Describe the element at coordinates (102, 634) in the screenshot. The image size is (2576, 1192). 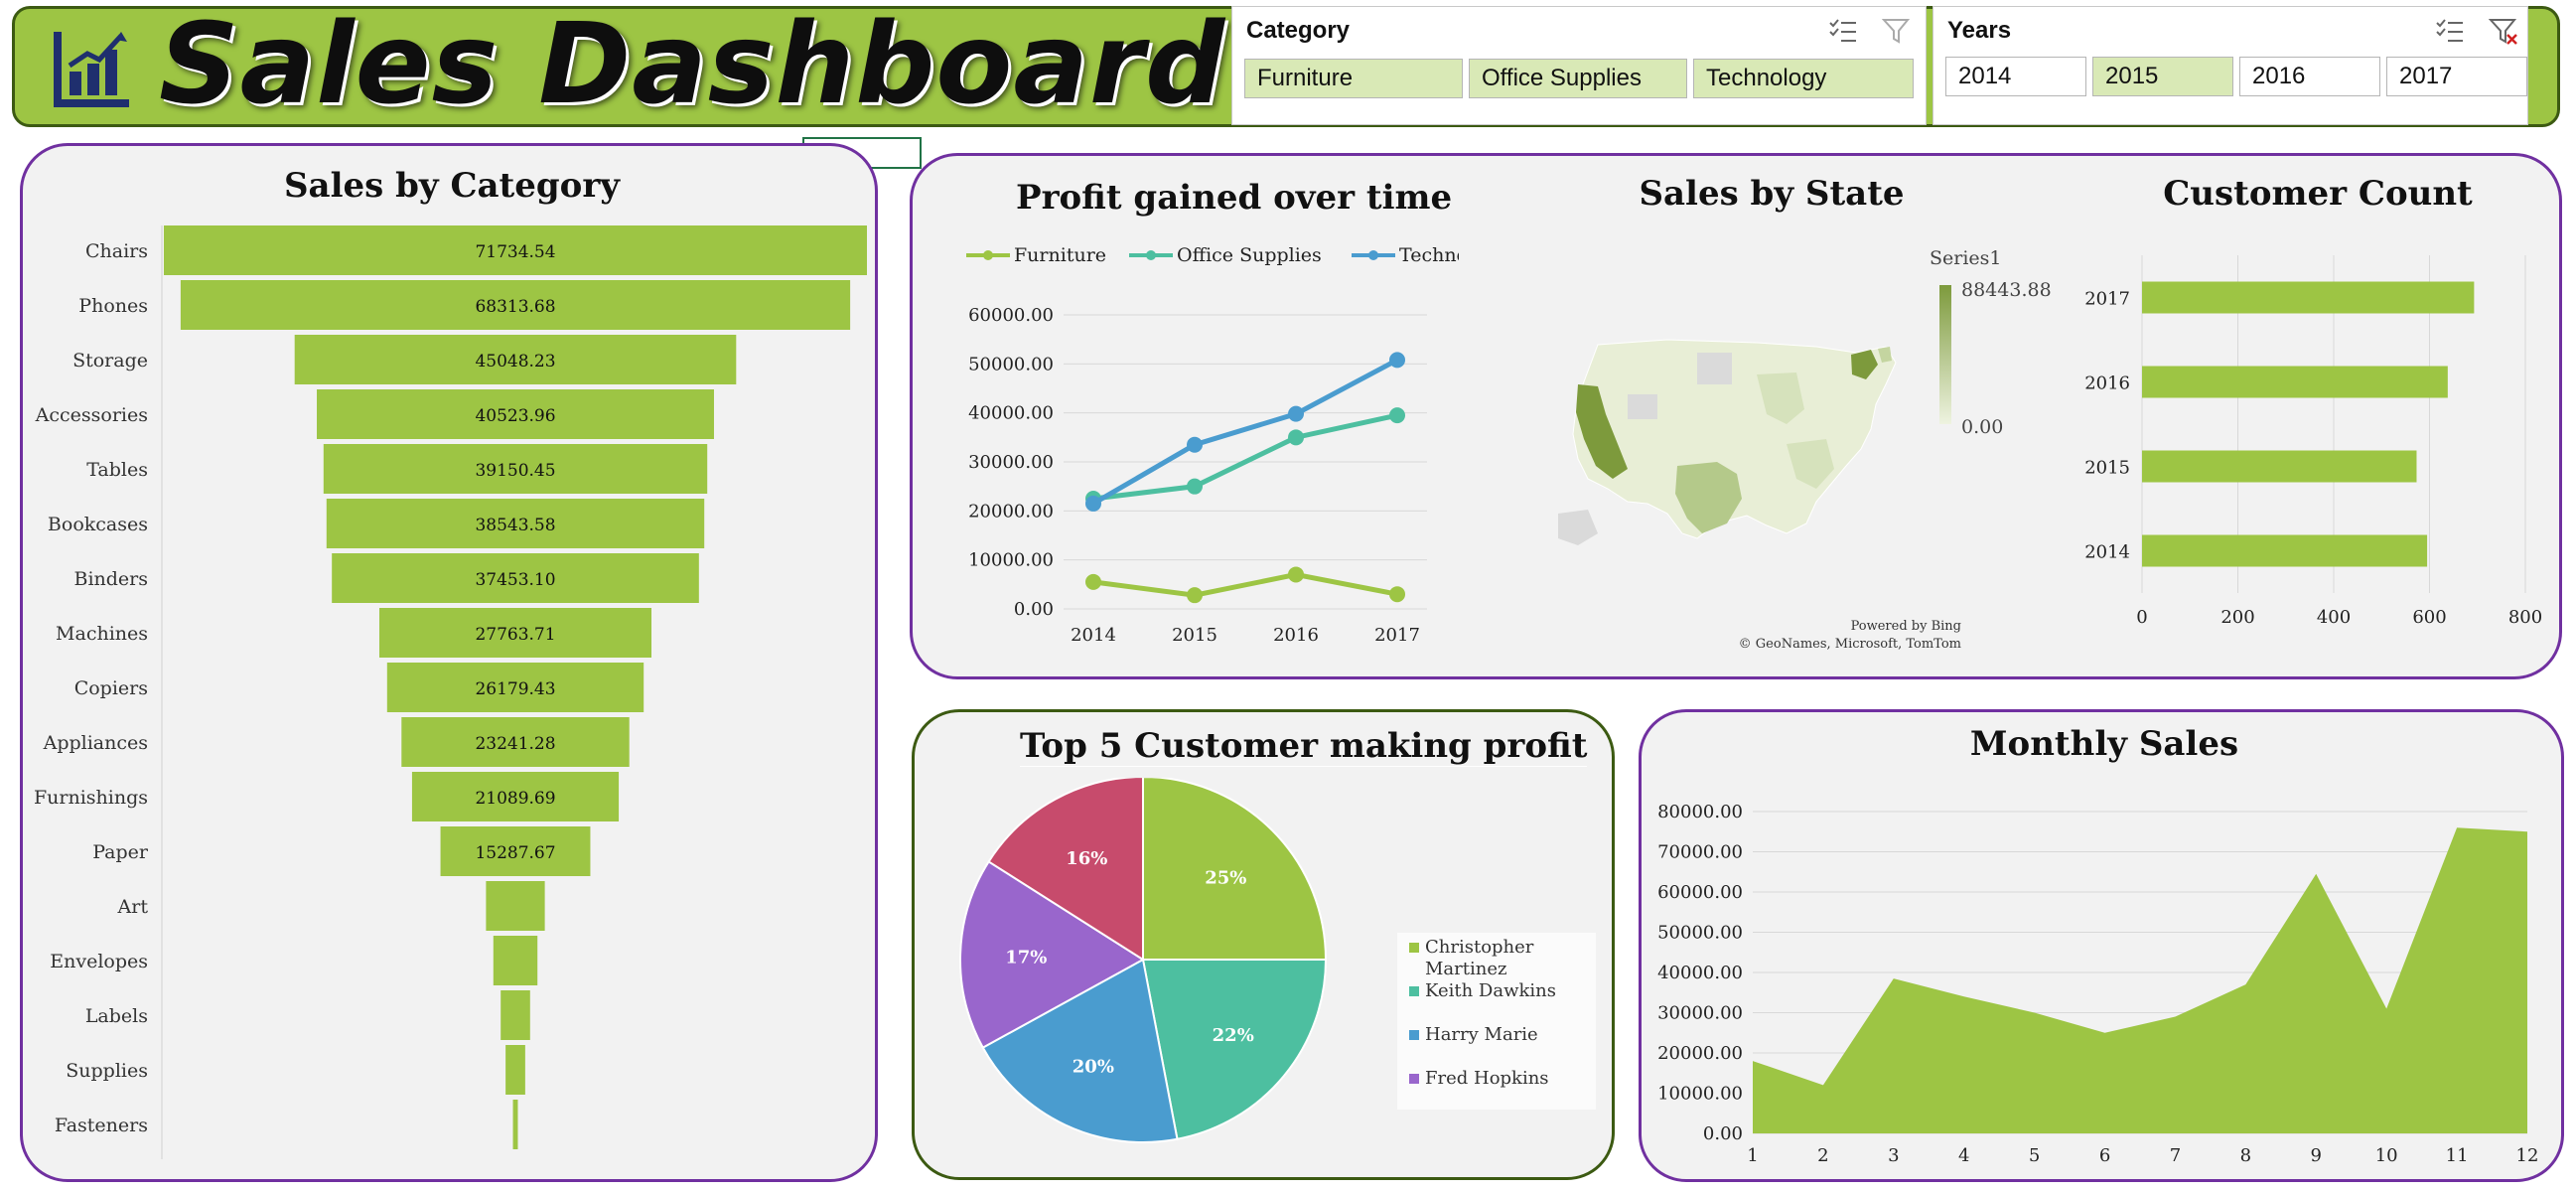
I see `category-label: Machines` at that location.